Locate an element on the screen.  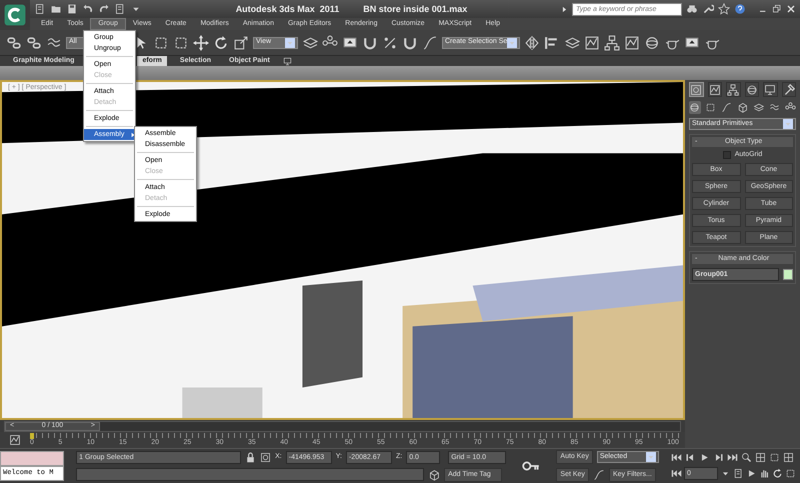
schematic-icon is located at coordinates (612, 42).